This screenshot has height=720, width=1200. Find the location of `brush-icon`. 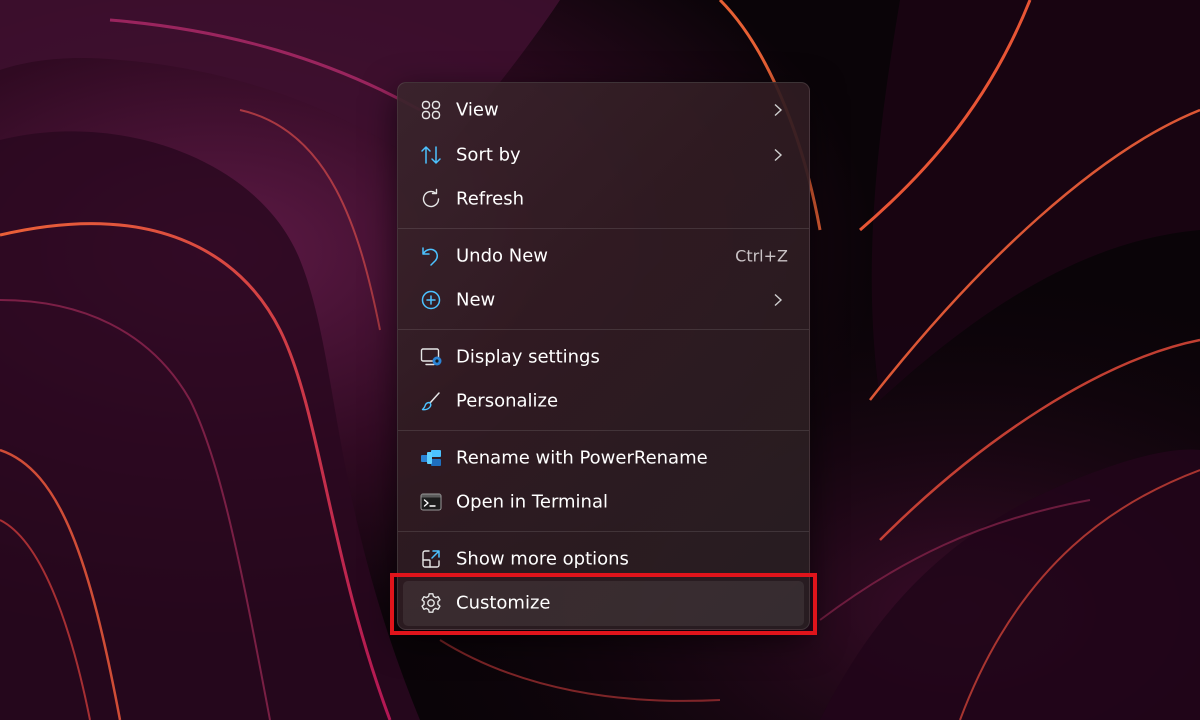

brush-icon is located at coordinates (431, 401).